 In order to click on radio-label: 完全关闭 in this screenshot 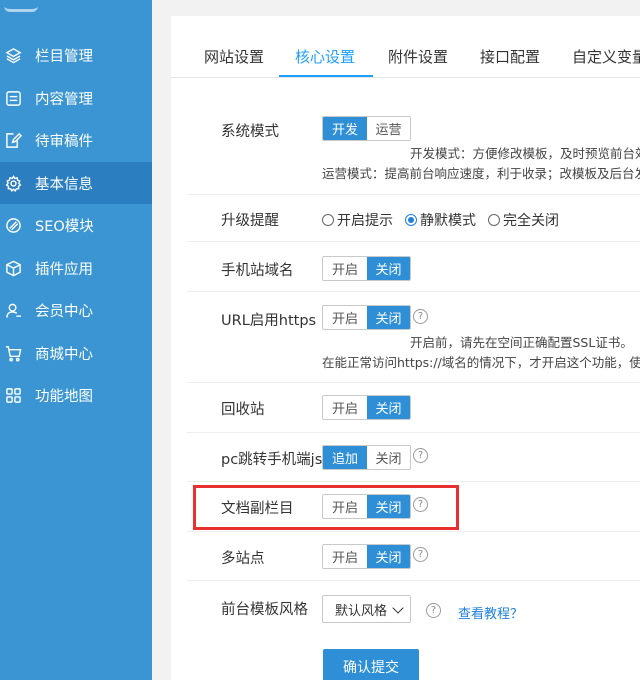, I will do `click(531, 221)`.